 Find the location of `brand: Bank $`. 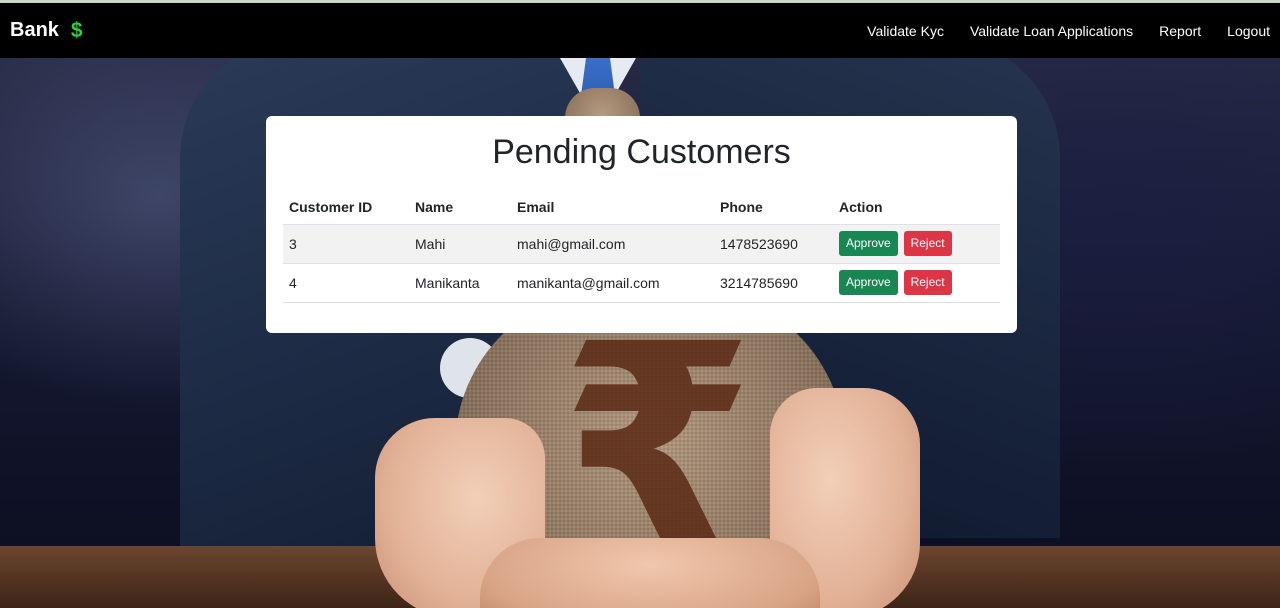

brand: Bank $ is located at coordinates (46, 31).